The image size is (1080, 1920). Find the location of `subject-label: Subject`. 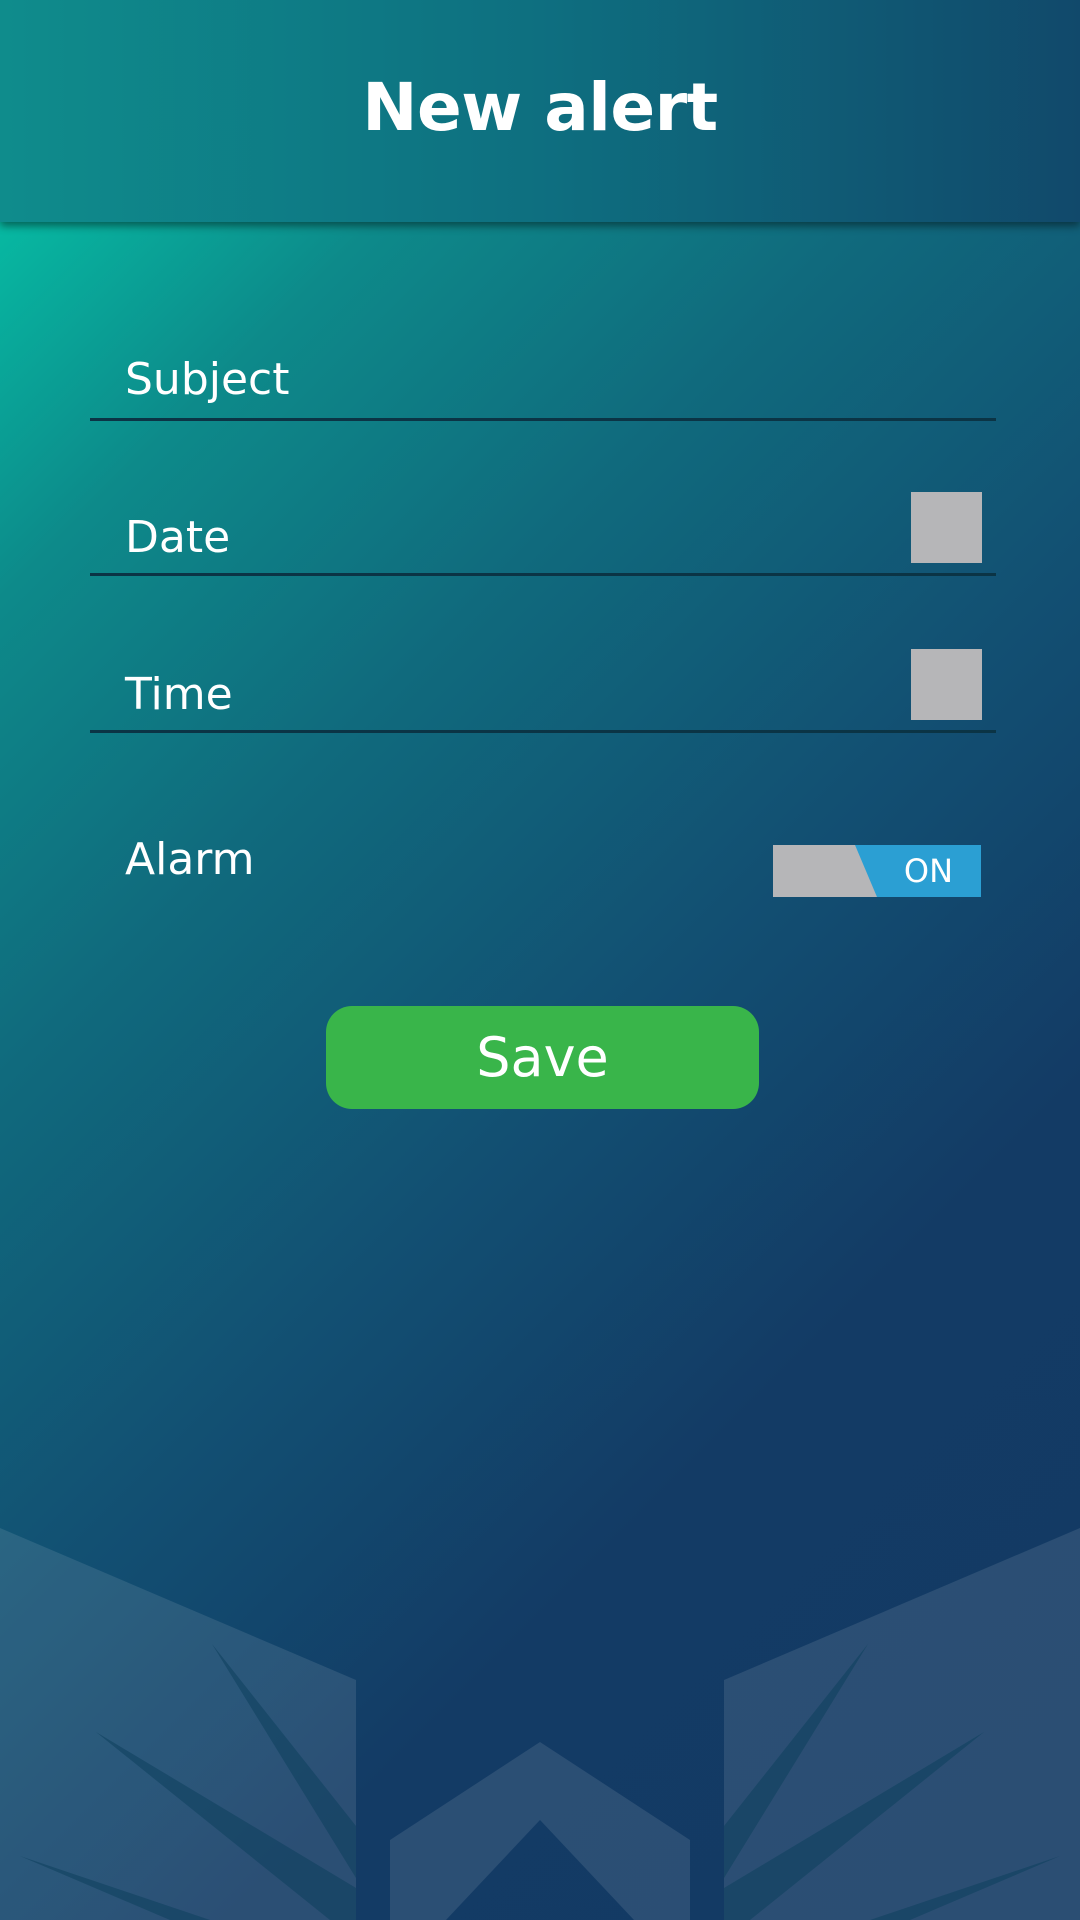

subject-label: Subject is located at coordinates (207, 379).